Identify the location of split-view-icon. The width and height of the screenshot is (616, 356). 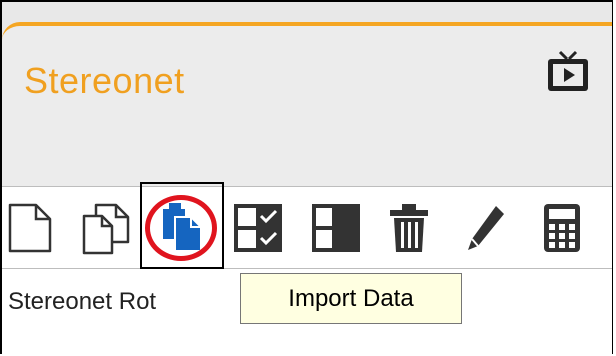
(336, 228).